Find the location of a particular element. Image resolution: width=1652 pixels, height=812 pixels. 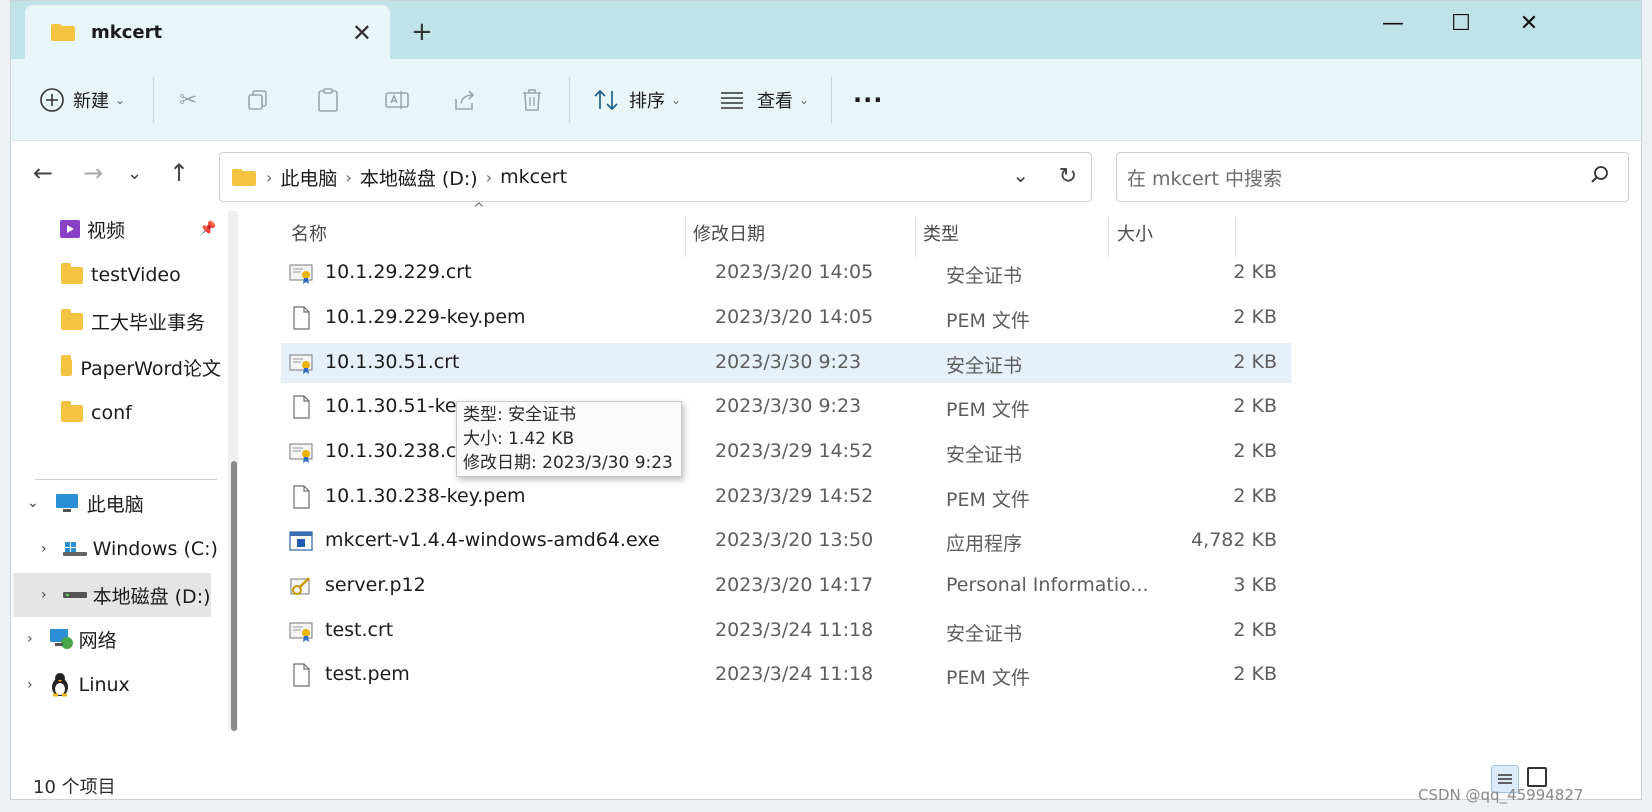

command-bar: 新建 ⌄ ✂ 排序 ⌄ 查看 ⌄ ··· is located at coordinates (826, 100).